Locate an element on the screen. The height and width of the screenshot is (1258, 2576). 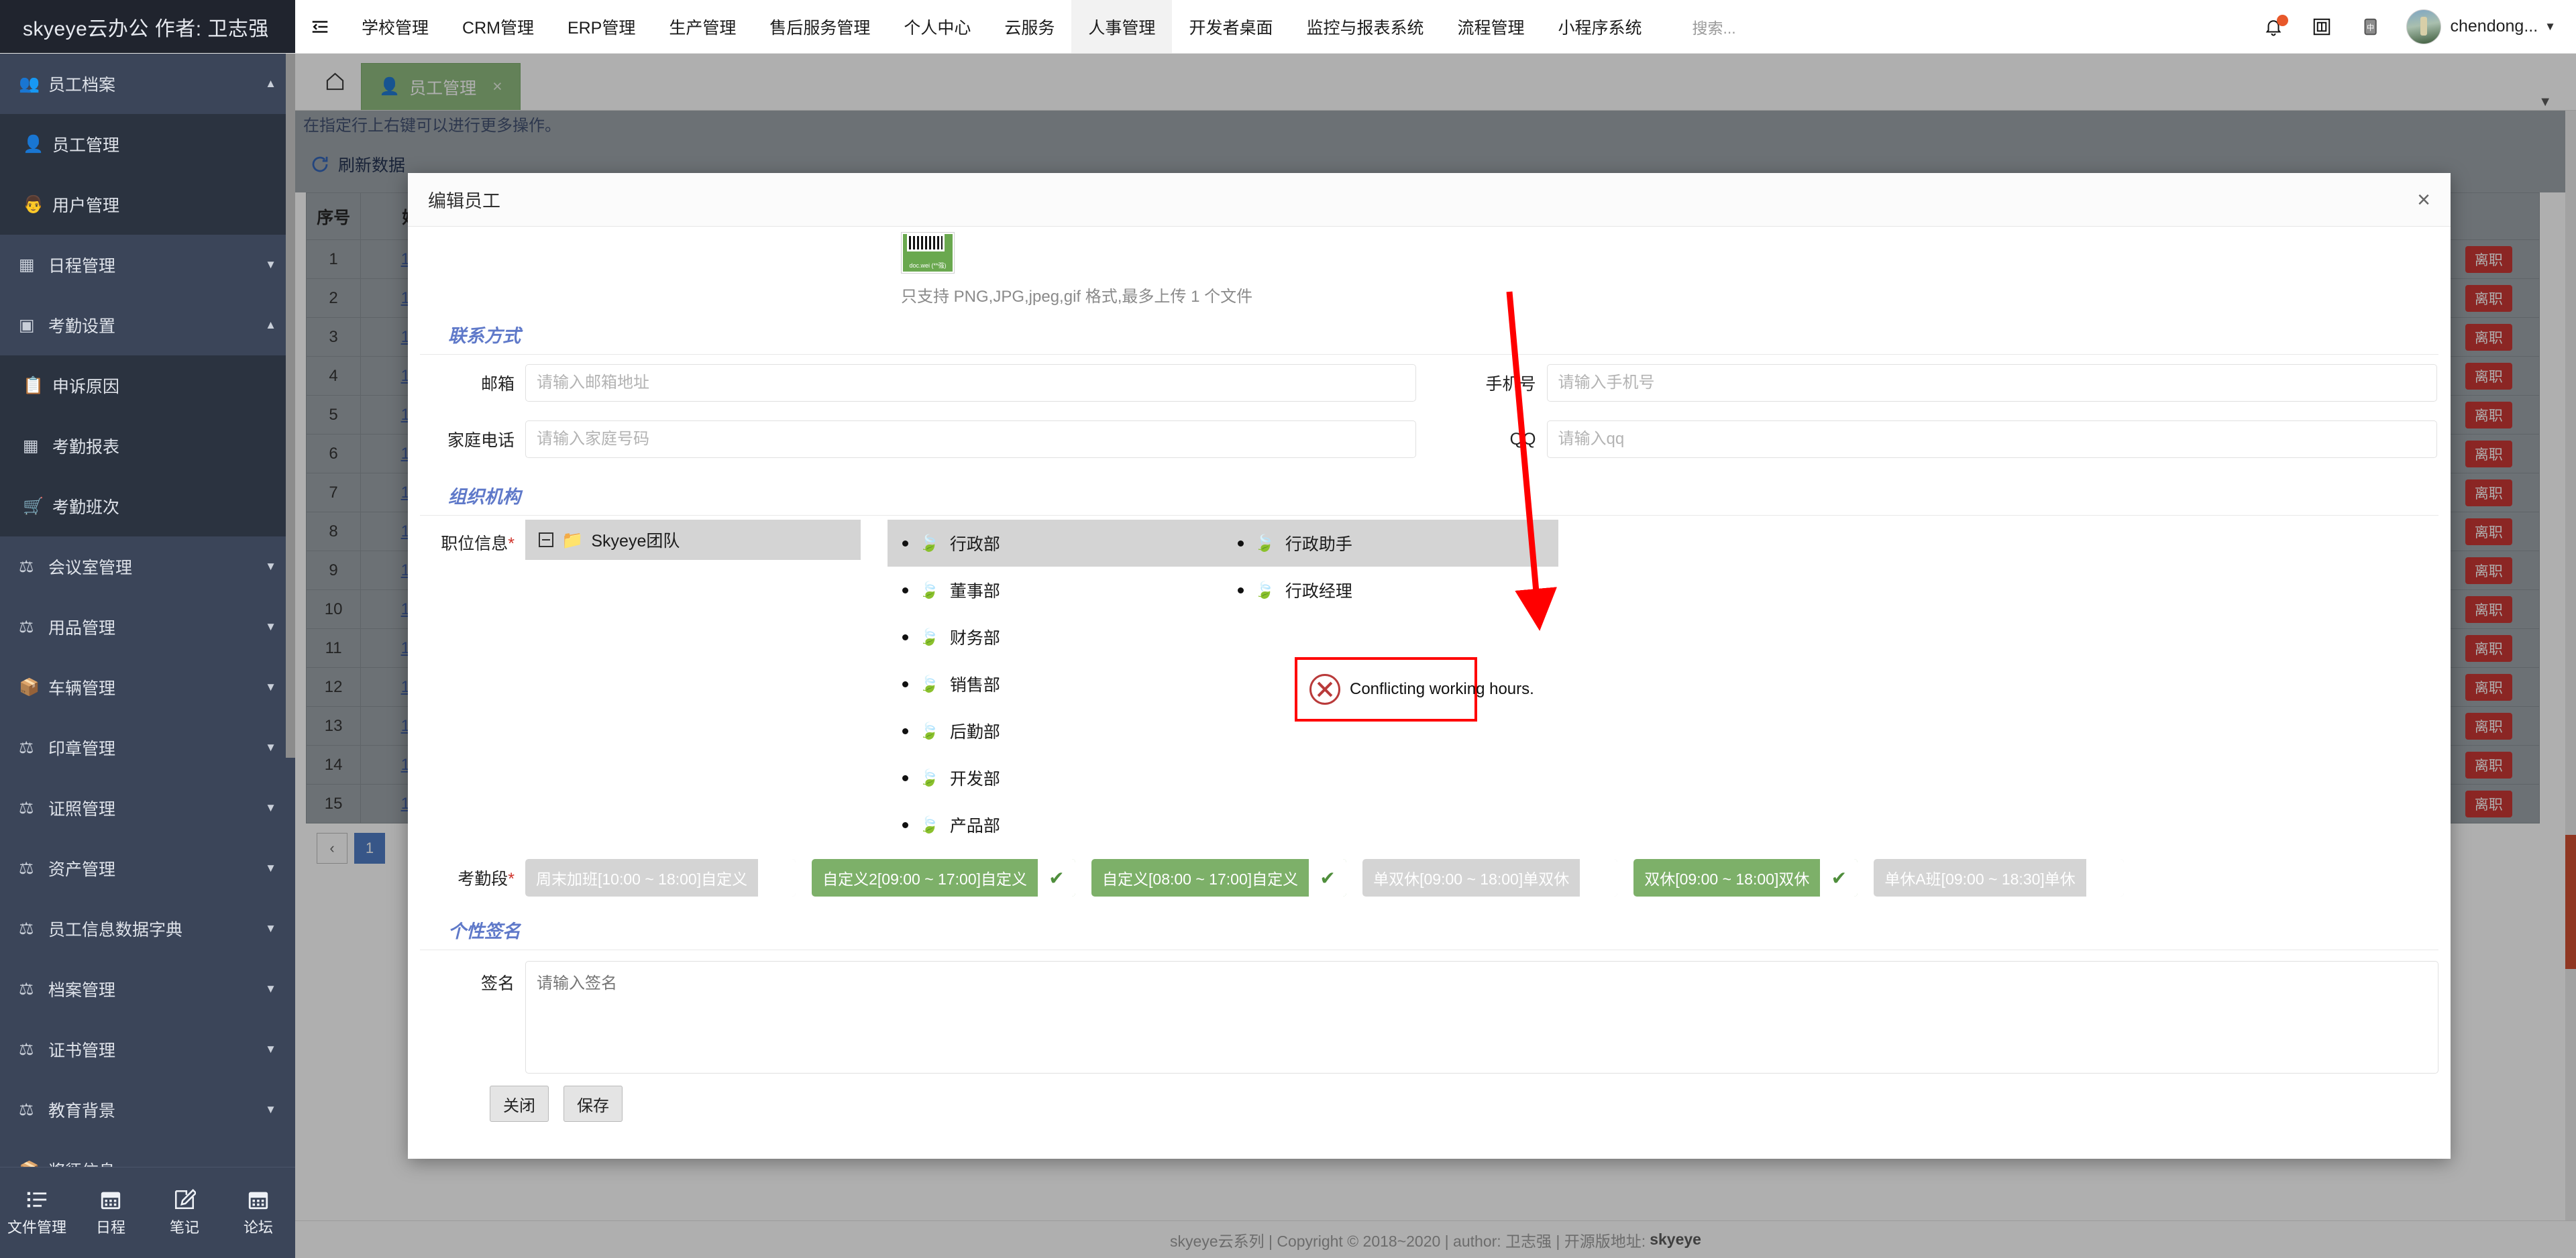
attendance-shift-option: 自定义[08:00 ~ 17:00]自定义 ✔ is located at coordinates (1219, 878).